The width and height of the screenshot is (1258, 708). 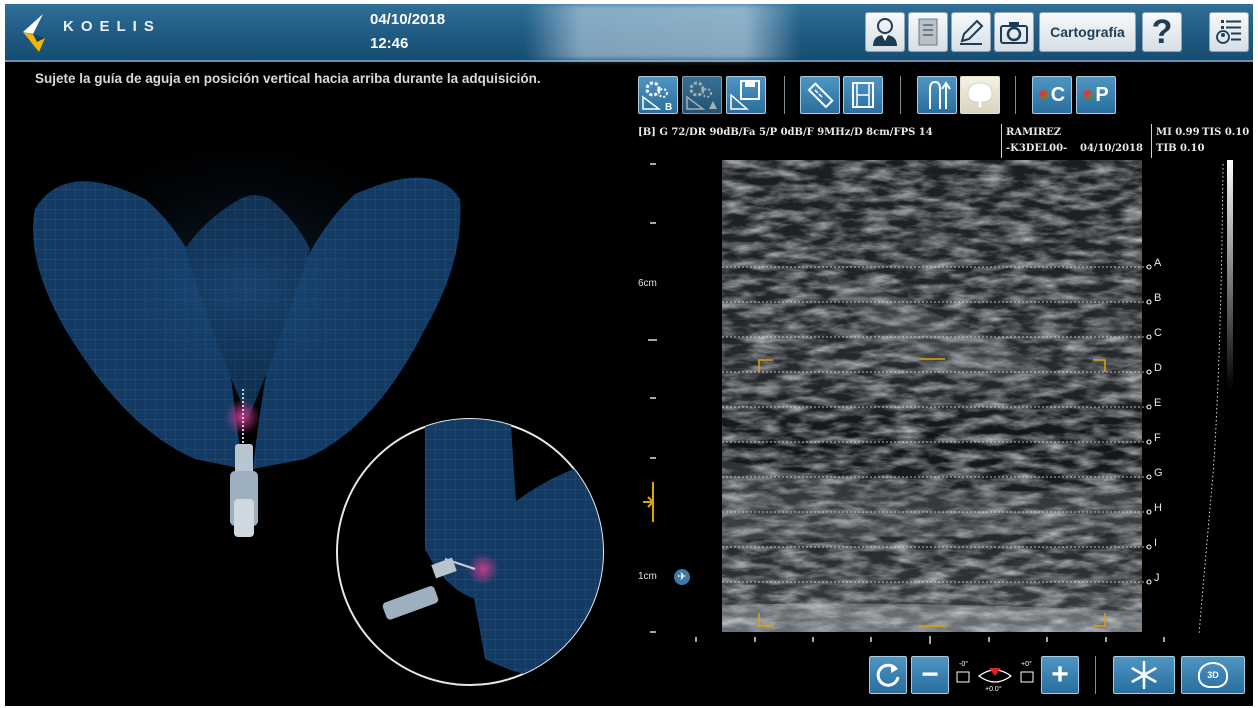 What do you see at coordinates (668, 106) in the screenshot?
I see `svg-text: B` at bounding box center [668, 106].